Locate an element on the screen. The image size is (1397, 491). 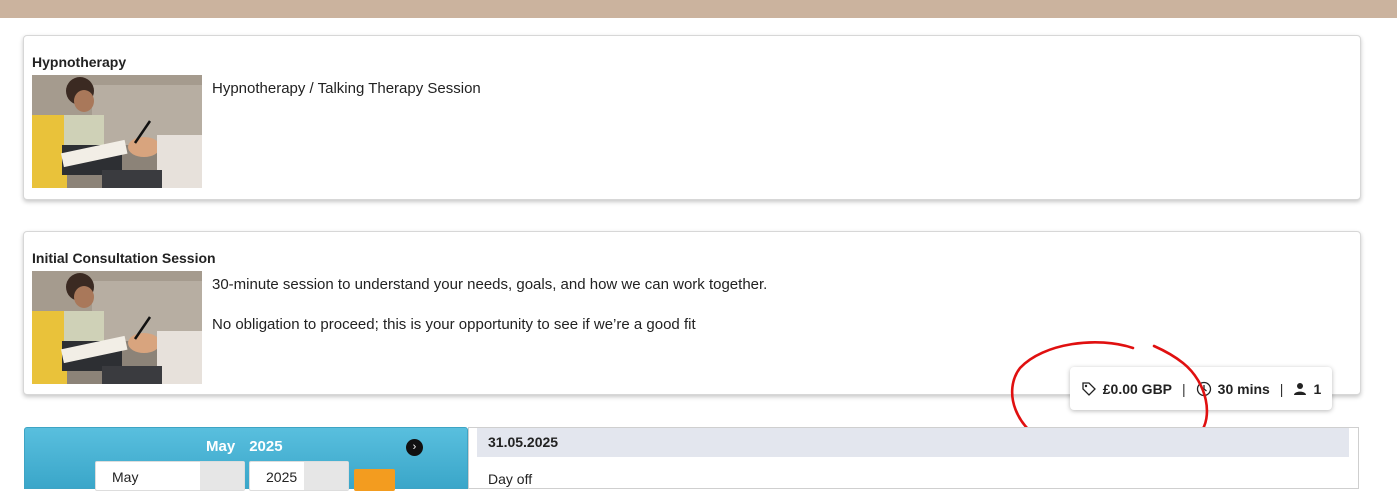
service-title: Hypnotherapy is located at coordinates (79, 62).